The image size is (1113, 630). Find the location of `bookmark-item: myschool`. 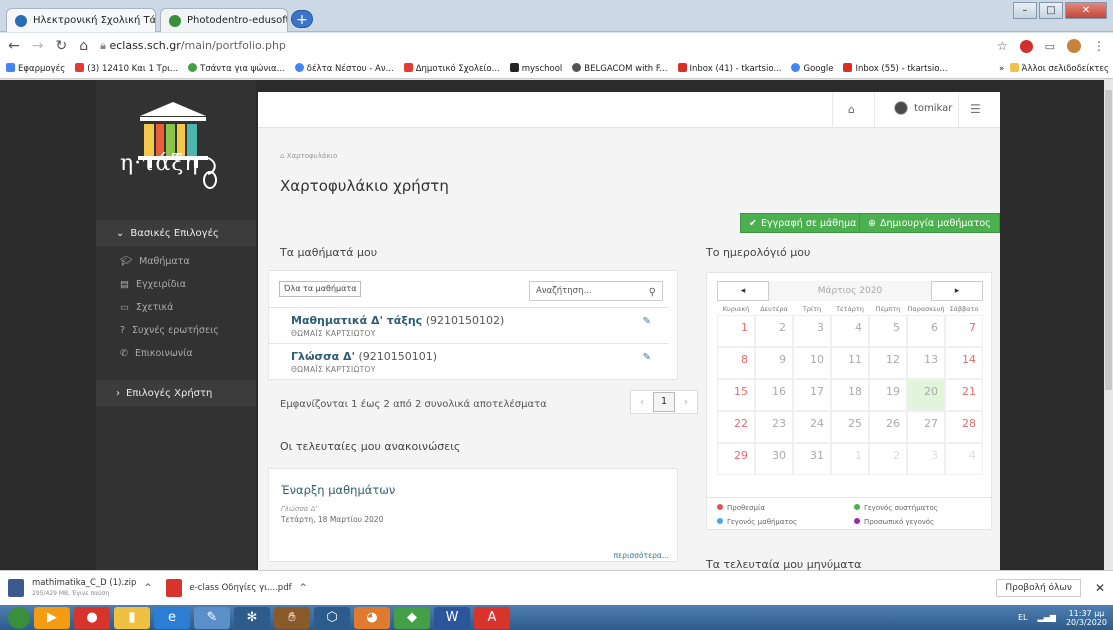

bookmark-item: myschool is located at coordinates (535, 68).